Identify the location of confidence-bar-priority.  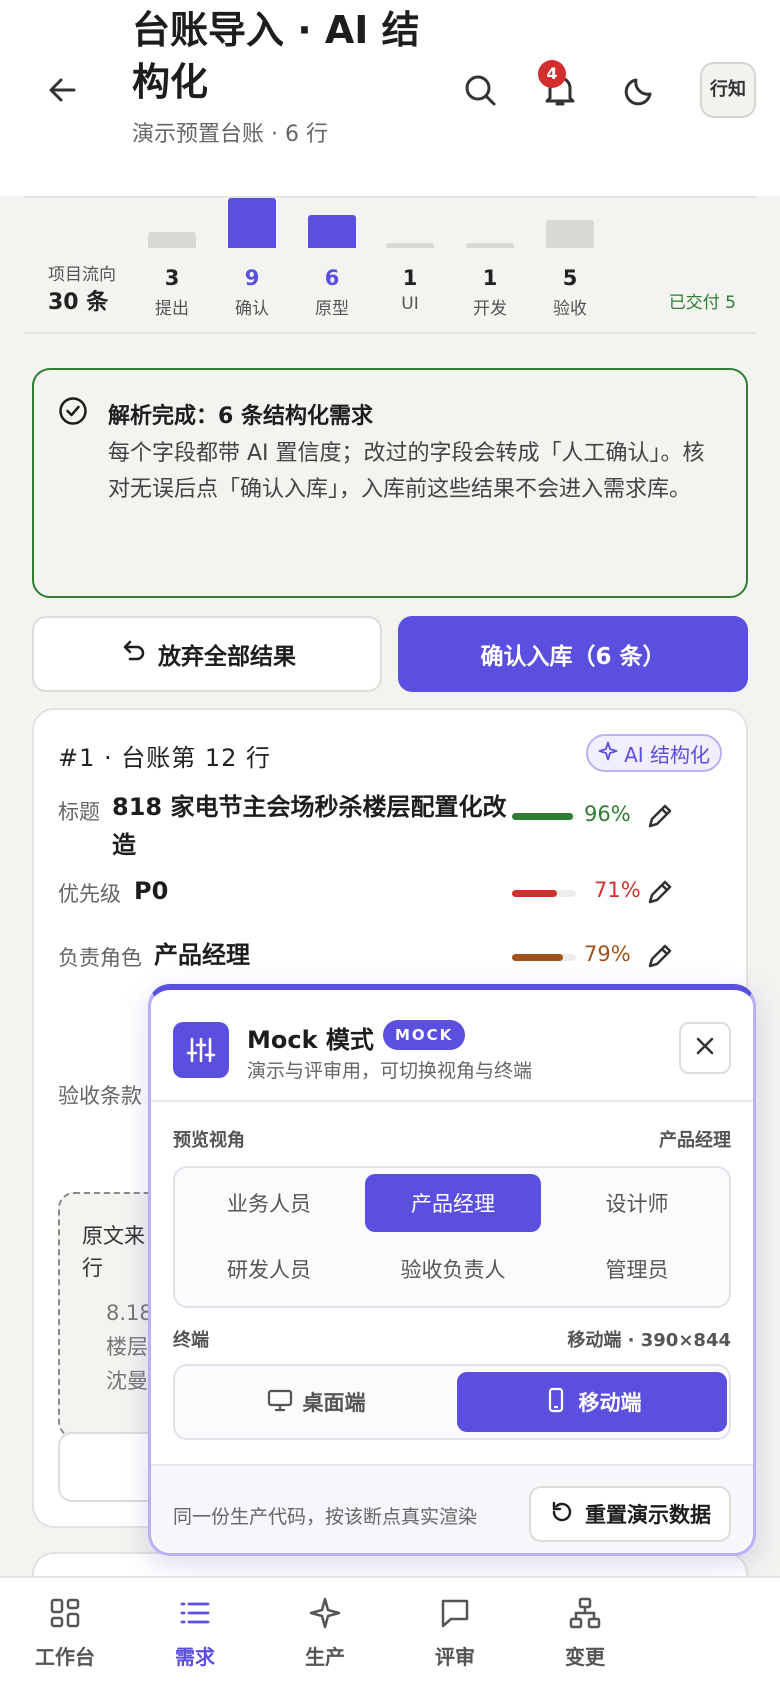
(544, 893).